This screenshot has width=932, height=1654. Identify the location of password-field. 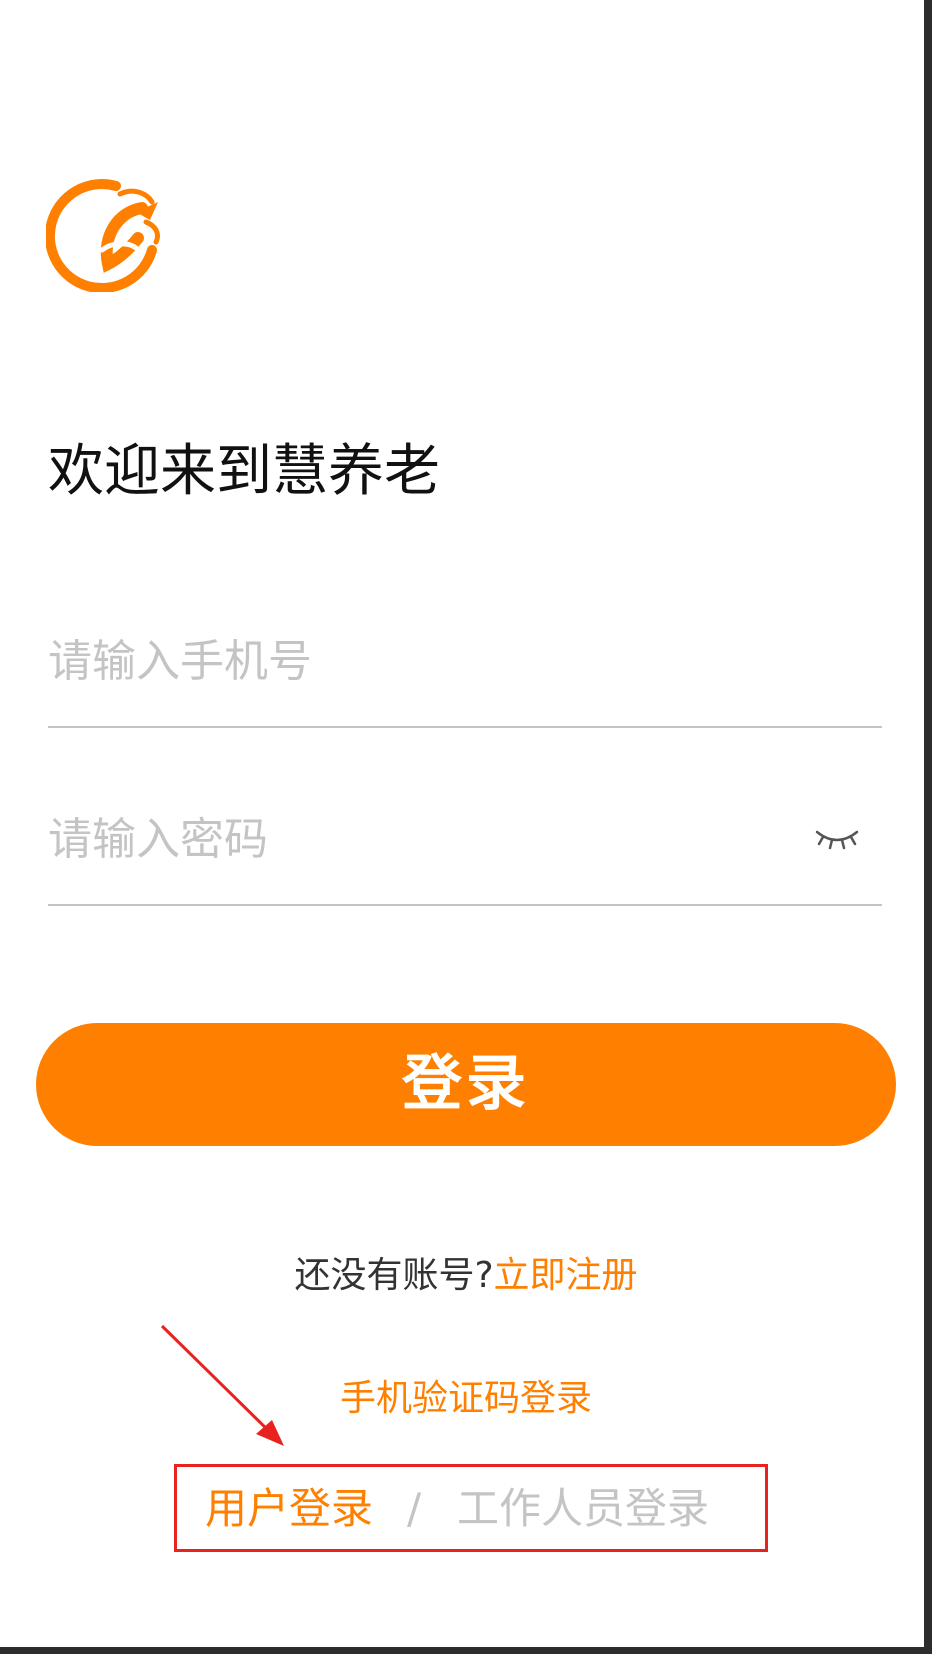
(465, 852).